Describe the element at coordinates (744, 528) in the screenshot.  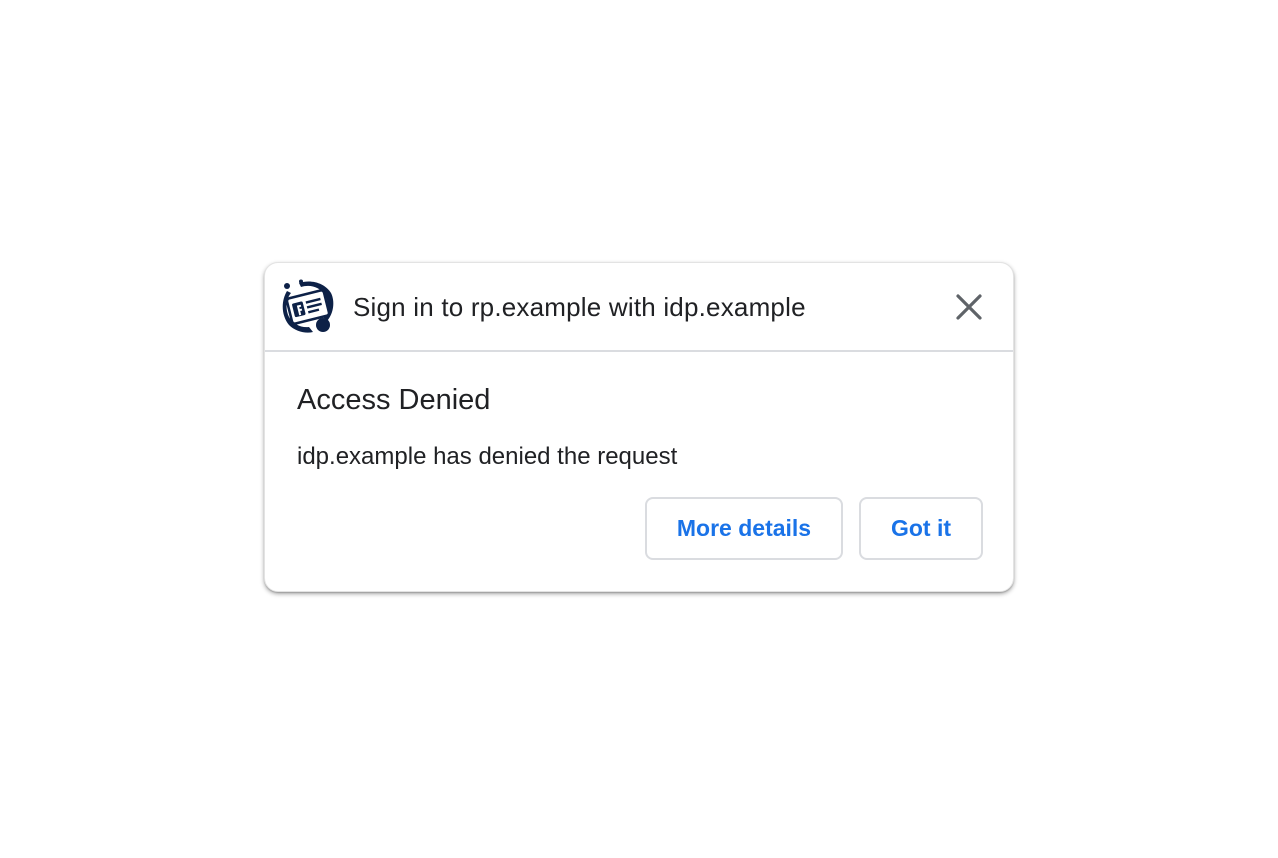
I see `more-details-button: More details` at that location.